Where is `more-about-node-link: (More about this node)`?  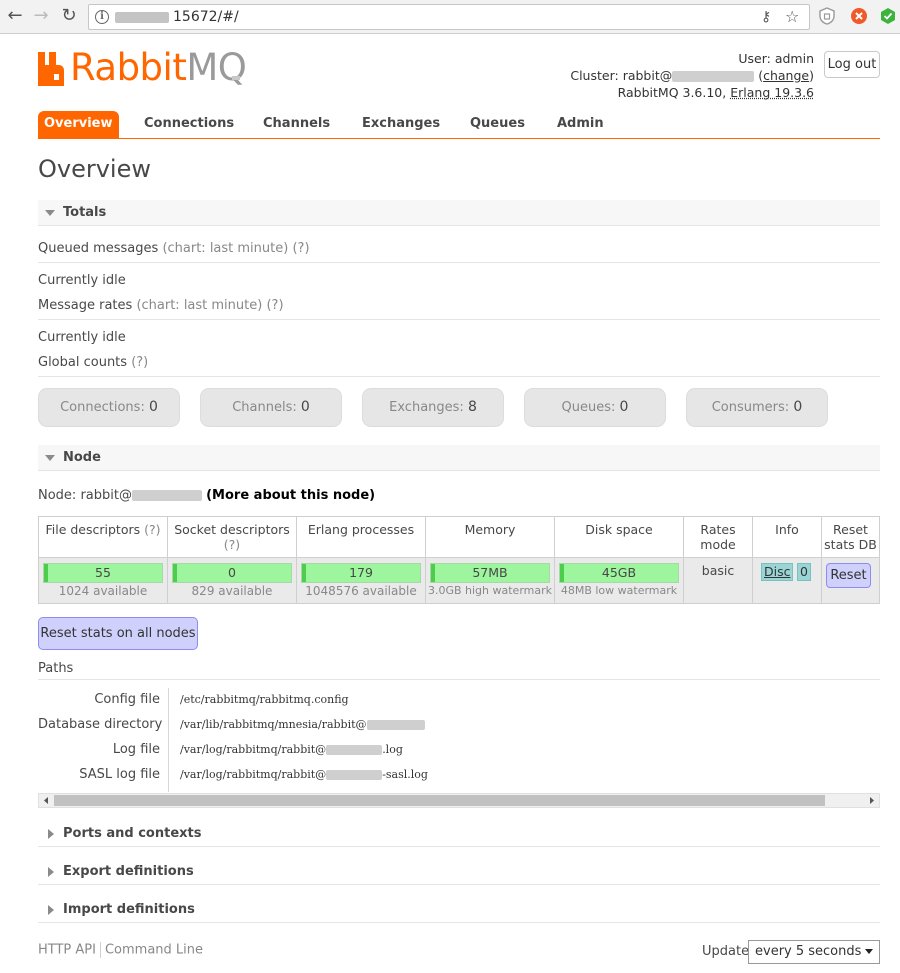 more-about-node-link: (More about this node) is located at coordinates (290, 495).